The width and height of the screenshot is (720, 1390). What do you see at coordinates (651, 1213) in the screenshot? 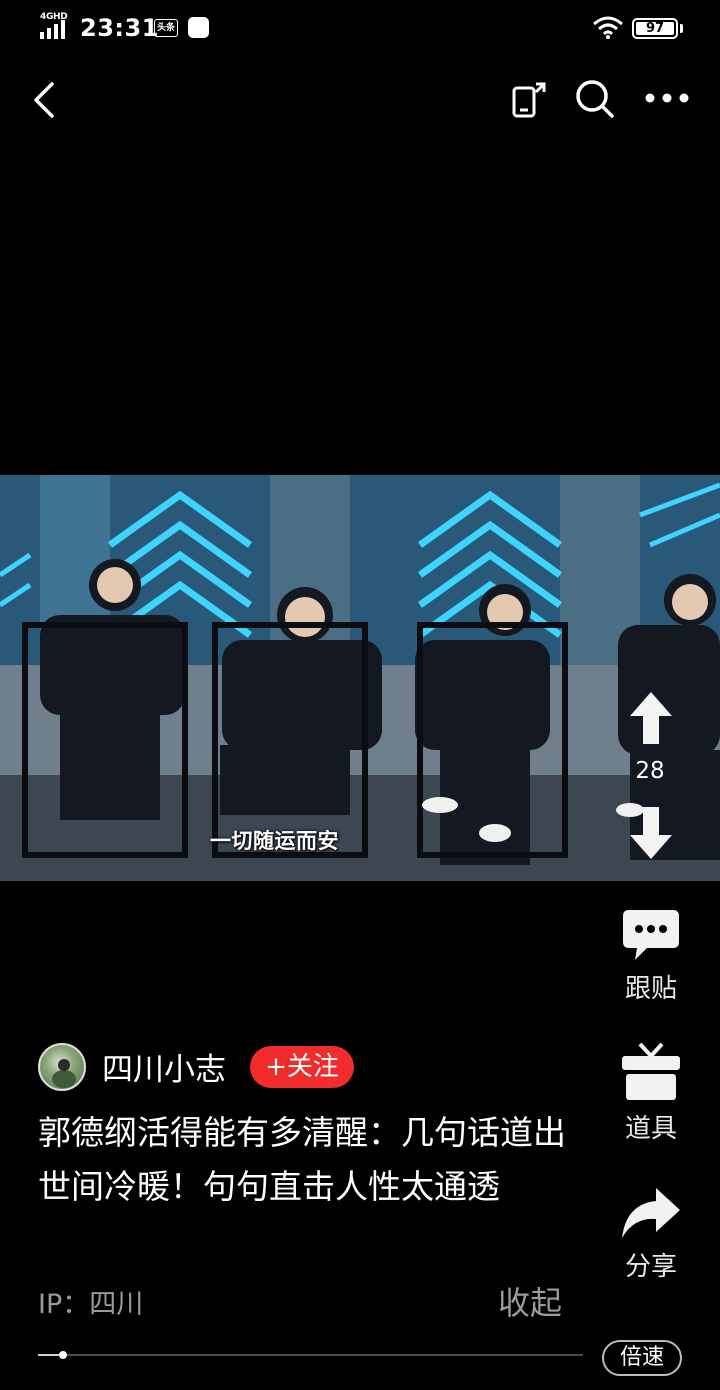
I see `share-icon` at bounding box center [651, 1213].